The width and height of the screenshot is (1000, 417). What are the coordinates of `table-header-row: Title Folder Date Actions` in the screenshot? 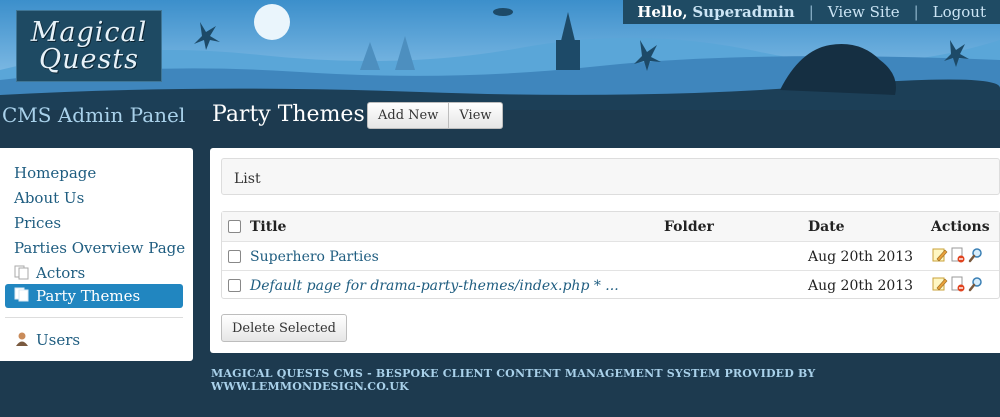 It's located at (610, 226).